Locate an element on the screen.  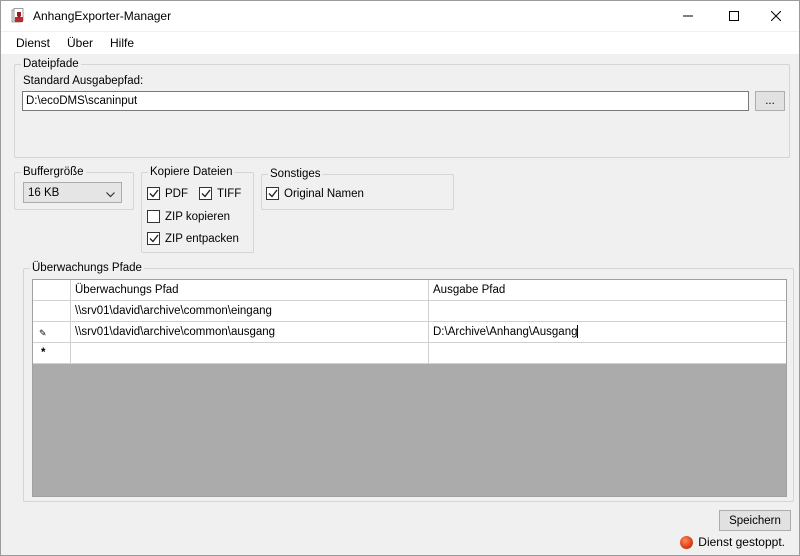
buffergroesse-group: Buffergröße 16 KB is located at coordinates (74, 187).